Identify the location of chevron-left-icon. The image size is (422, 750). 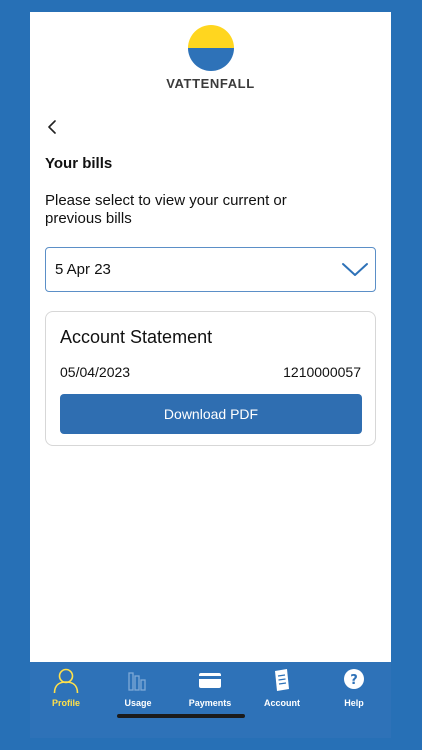
(52, 127).